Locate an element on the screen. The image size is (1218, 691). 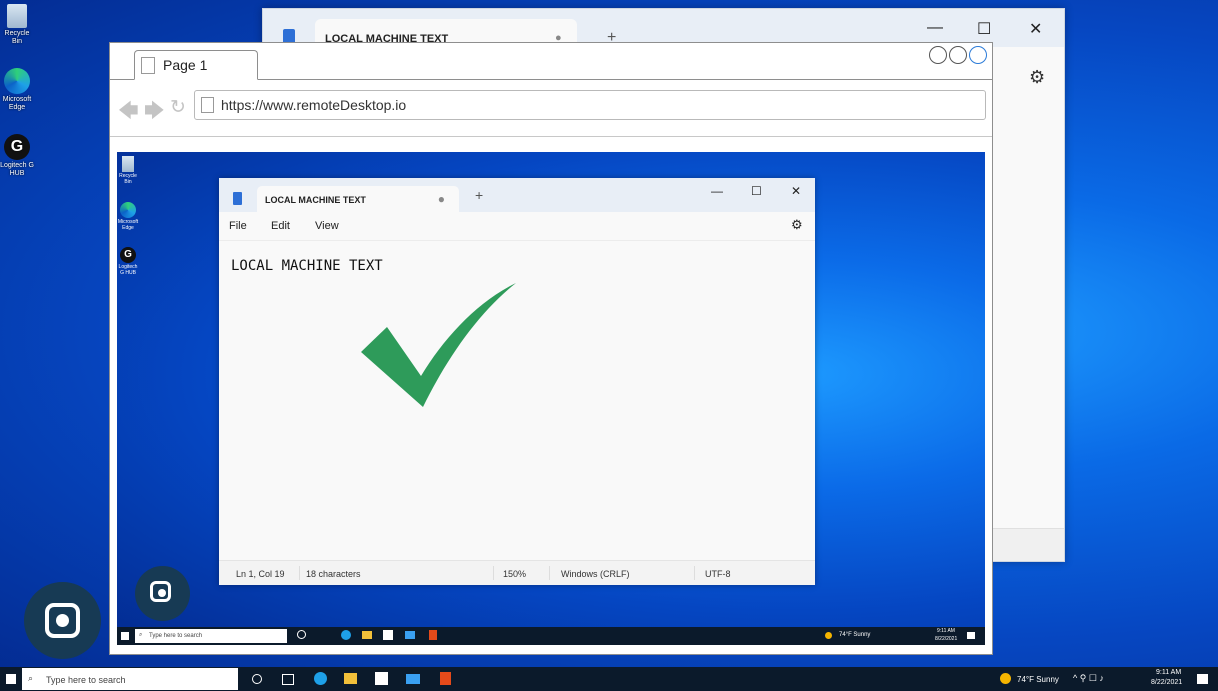
cortana-icon is located at coordinates (257, 679).